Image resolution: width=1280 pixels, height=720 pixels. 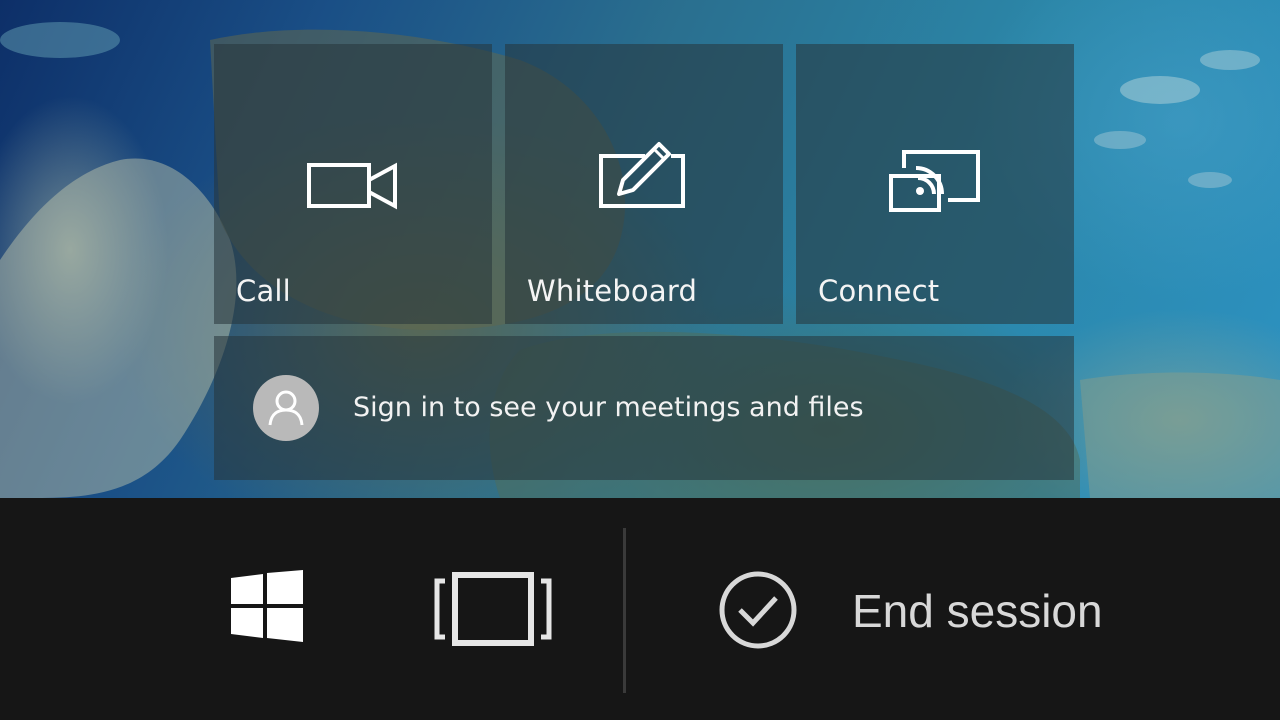 I want to click on sign-in-banner: Sign in to see your meetings and files, so click(x=644, y=408).